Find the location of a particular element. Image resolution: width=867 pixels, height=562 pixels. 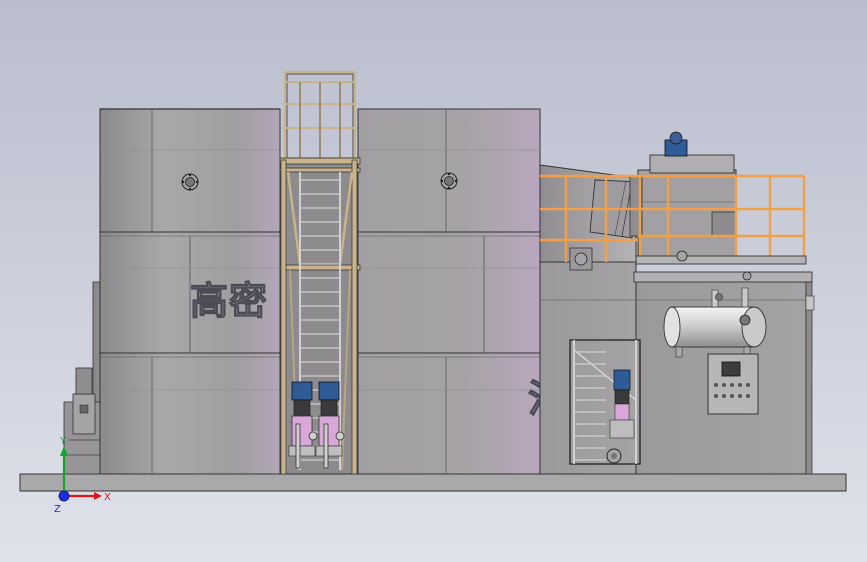

right-tank is located at coordinates (449, 291).